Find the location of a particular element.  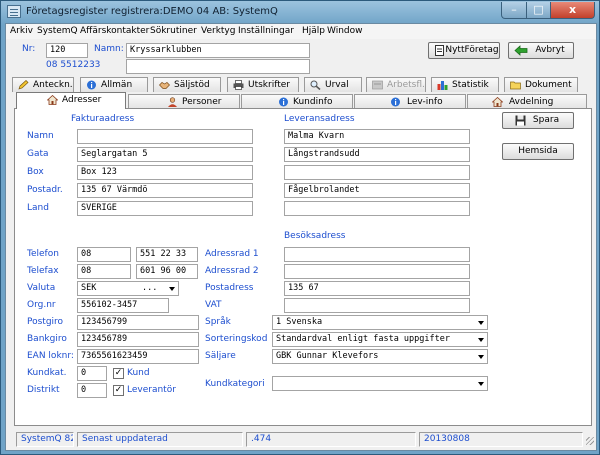

faktura-land-field: SVERIGE is located at coordinates (165, 208).